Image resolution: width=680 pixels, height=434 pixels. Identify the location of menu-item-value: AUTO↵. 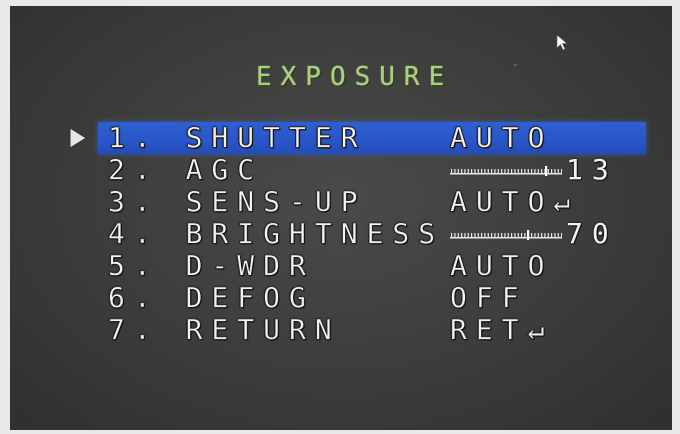
(515, 201).